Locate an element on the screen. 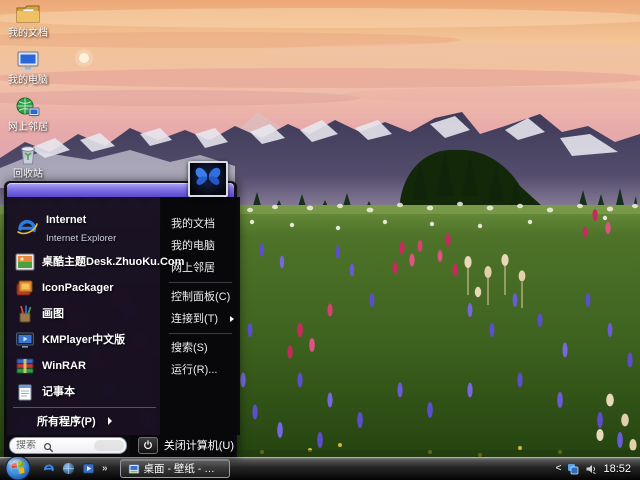 This screenshot has width=640, height=480. system-tray: < 18:52 is located at coordinates (598, 469).